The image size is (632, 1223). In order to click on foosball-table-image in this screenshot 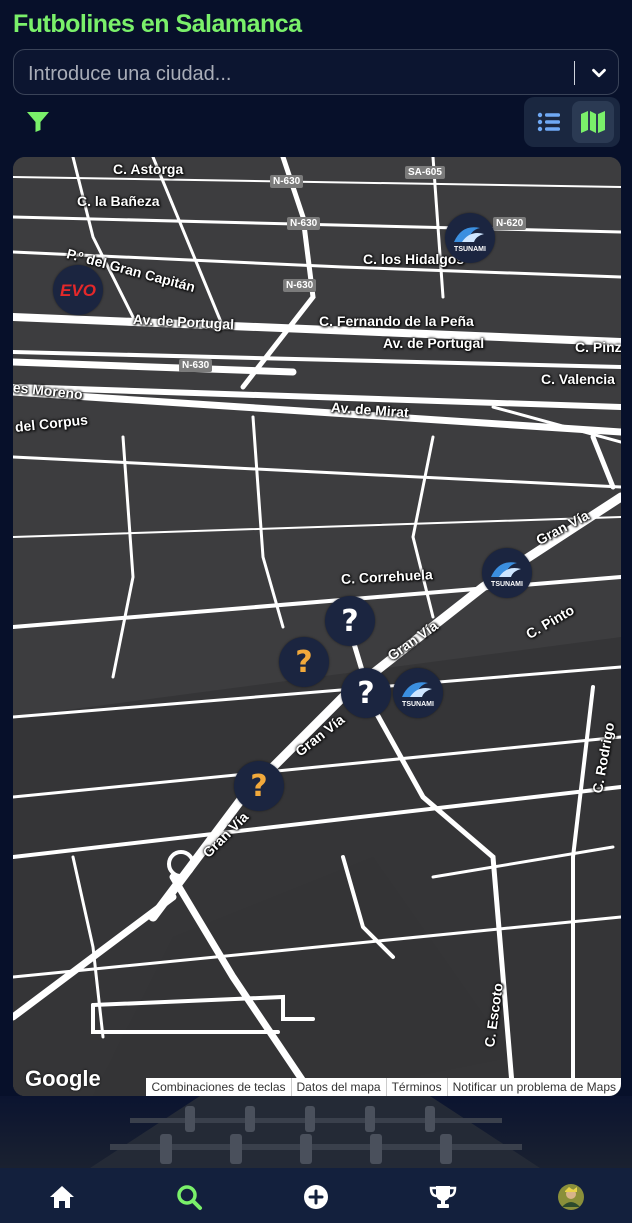, I will do `click(315, 1132)`.